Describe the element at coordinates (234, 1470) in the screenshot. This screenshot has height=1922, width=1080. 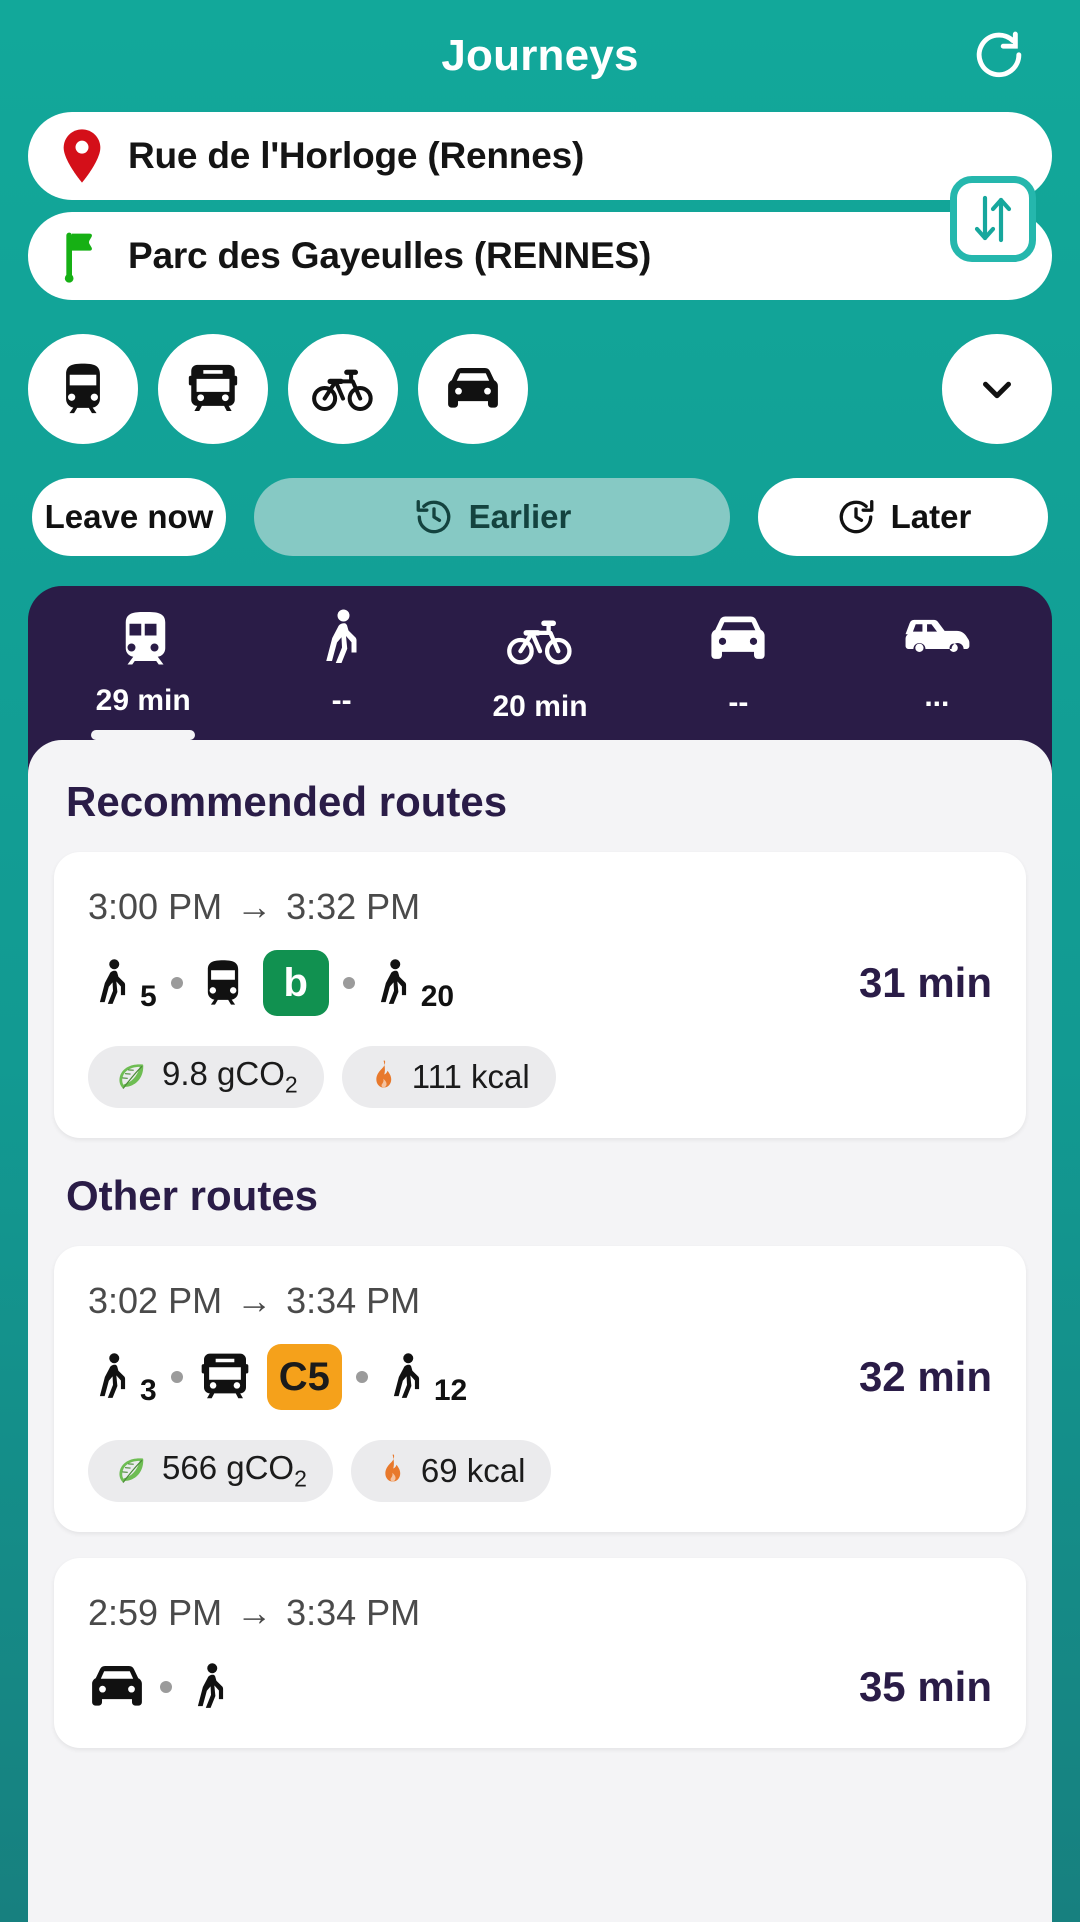
I see `co2-value: 566 gCO2` at that location.